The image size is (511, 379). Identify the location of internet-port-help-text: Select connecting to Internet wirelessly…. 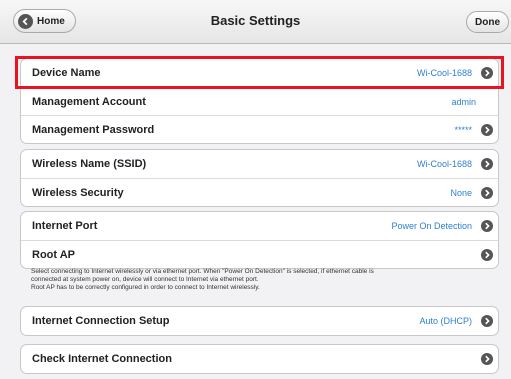
(261, 280).